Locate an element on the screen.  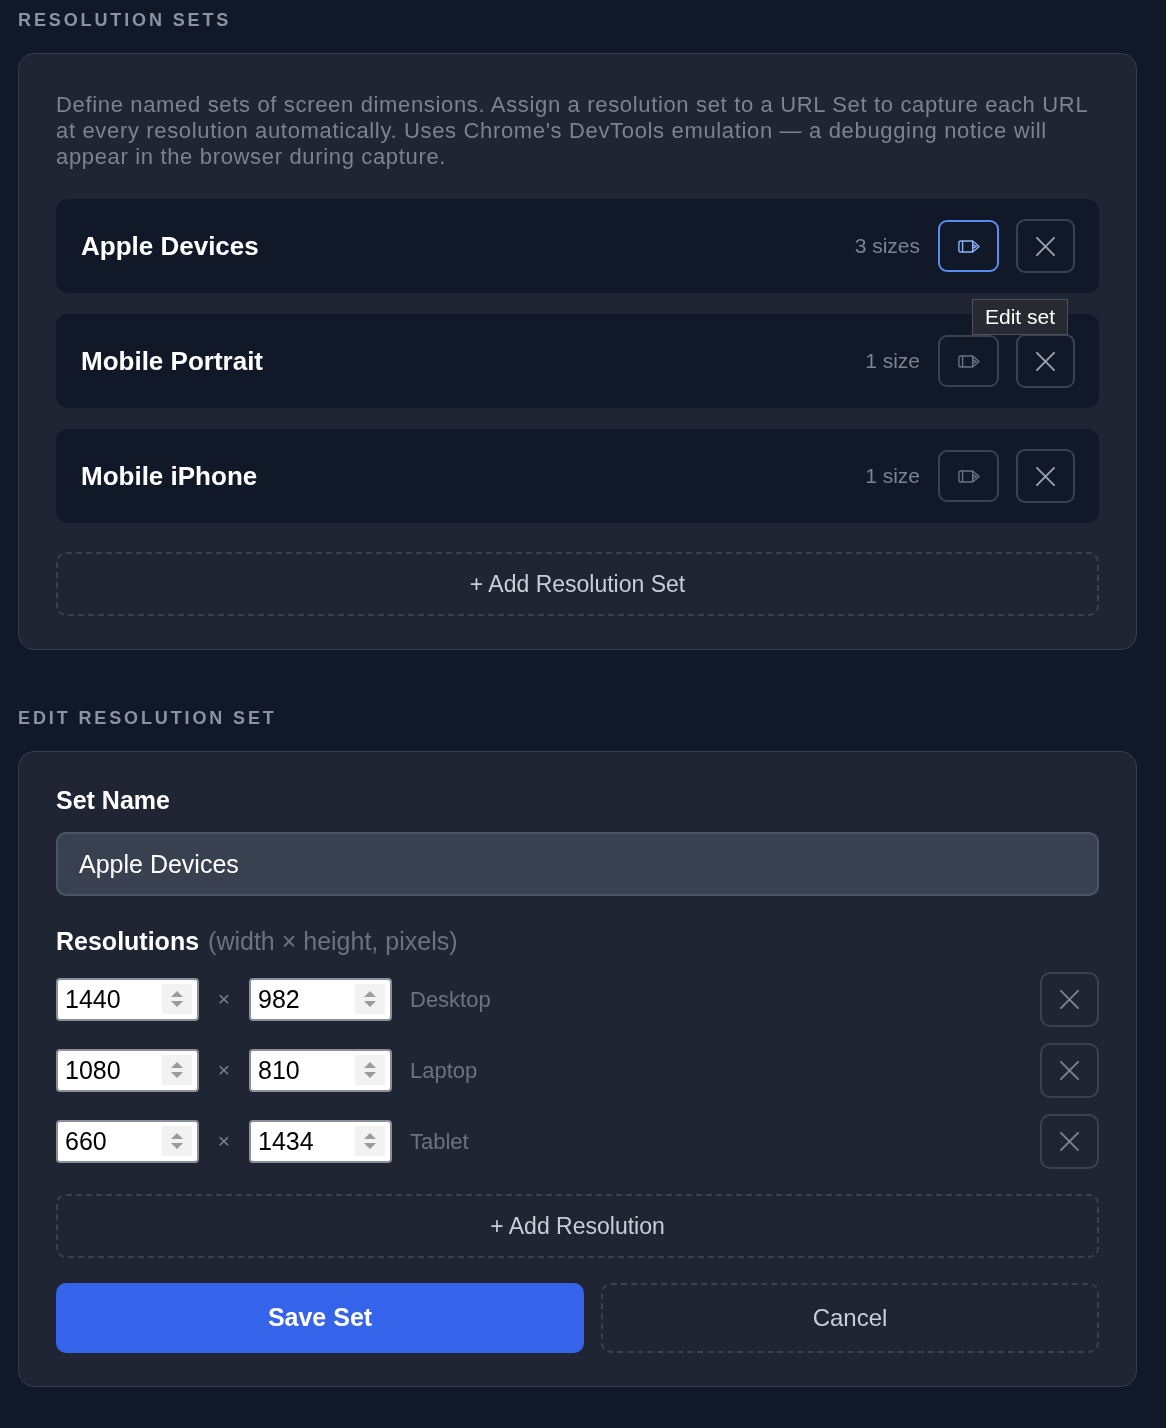
set-name: Mobile Portrait is located at coordinates (172, 361).